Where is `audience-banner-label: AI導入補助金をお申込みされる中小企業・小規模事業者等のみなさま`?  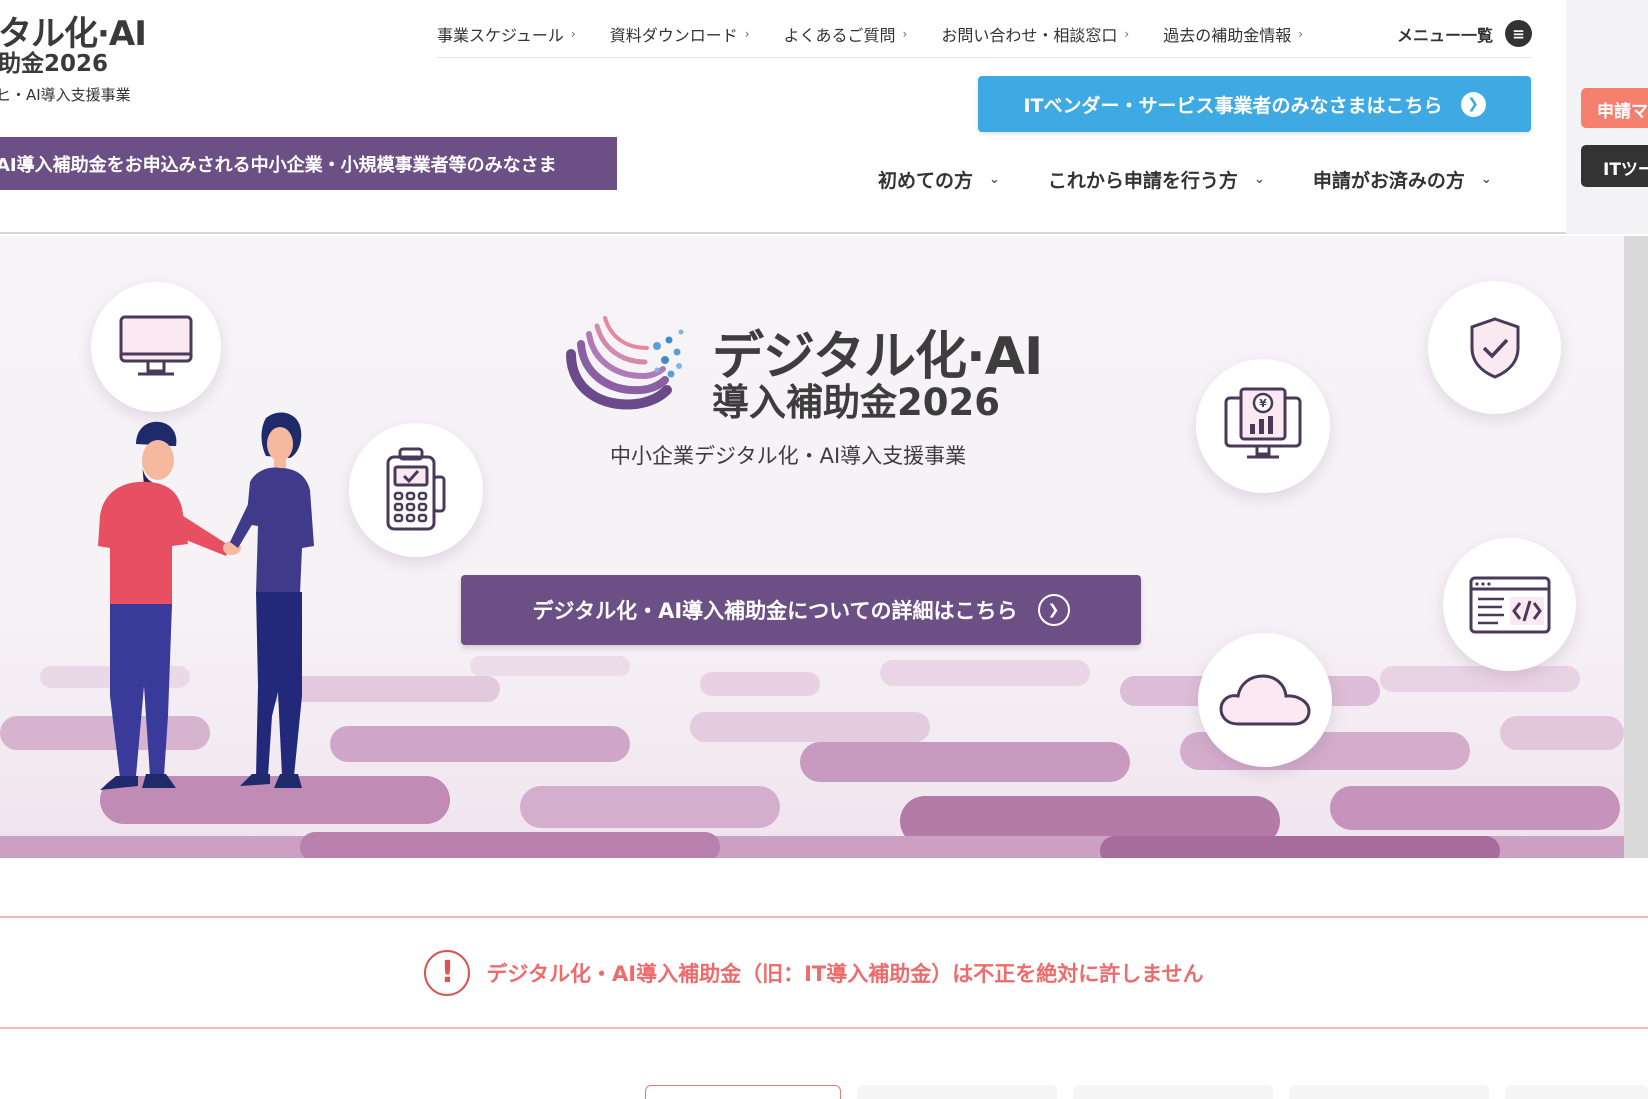
audience-banner-label: AI導入補助金をお申込みされる中小企業・小規模事業者等のみなさま is located at coordinates (278, 165).